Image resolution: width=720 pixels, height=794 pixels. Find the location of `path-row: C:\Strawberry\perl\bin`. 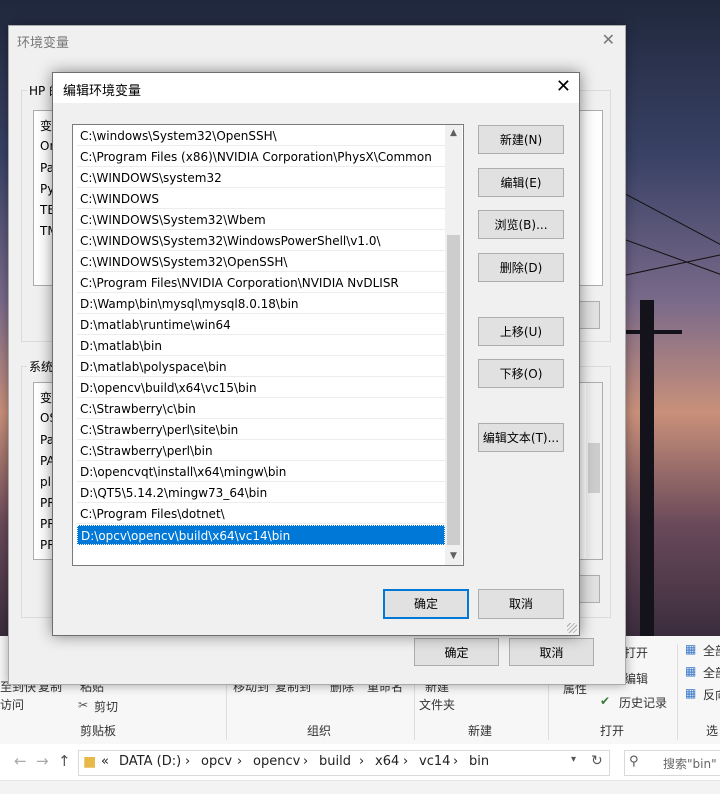

path-row: C:\Strawberry\perl\bin is located at coordinates (261, 451).